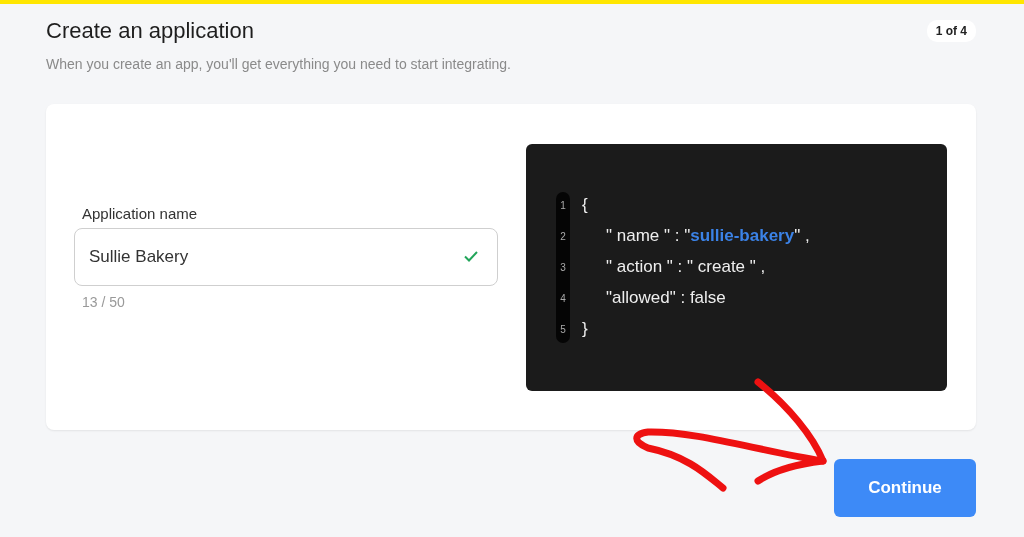  Describe the element at coordinates (563, 236) in the screenshot. I see `line-number: 2` at that location.